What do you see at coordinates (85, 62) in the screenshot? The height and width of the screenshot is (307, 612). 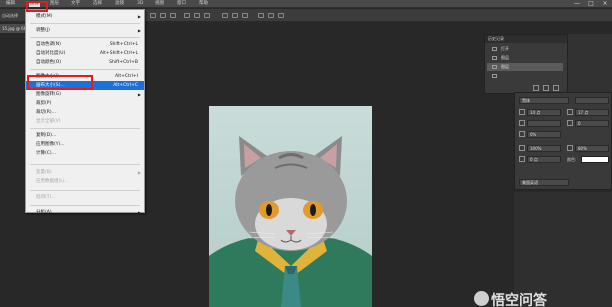 I see `menu-item-auto-color: 自动颜色(O) Shift+Ctrl+B` at bounding box center [85, 62].